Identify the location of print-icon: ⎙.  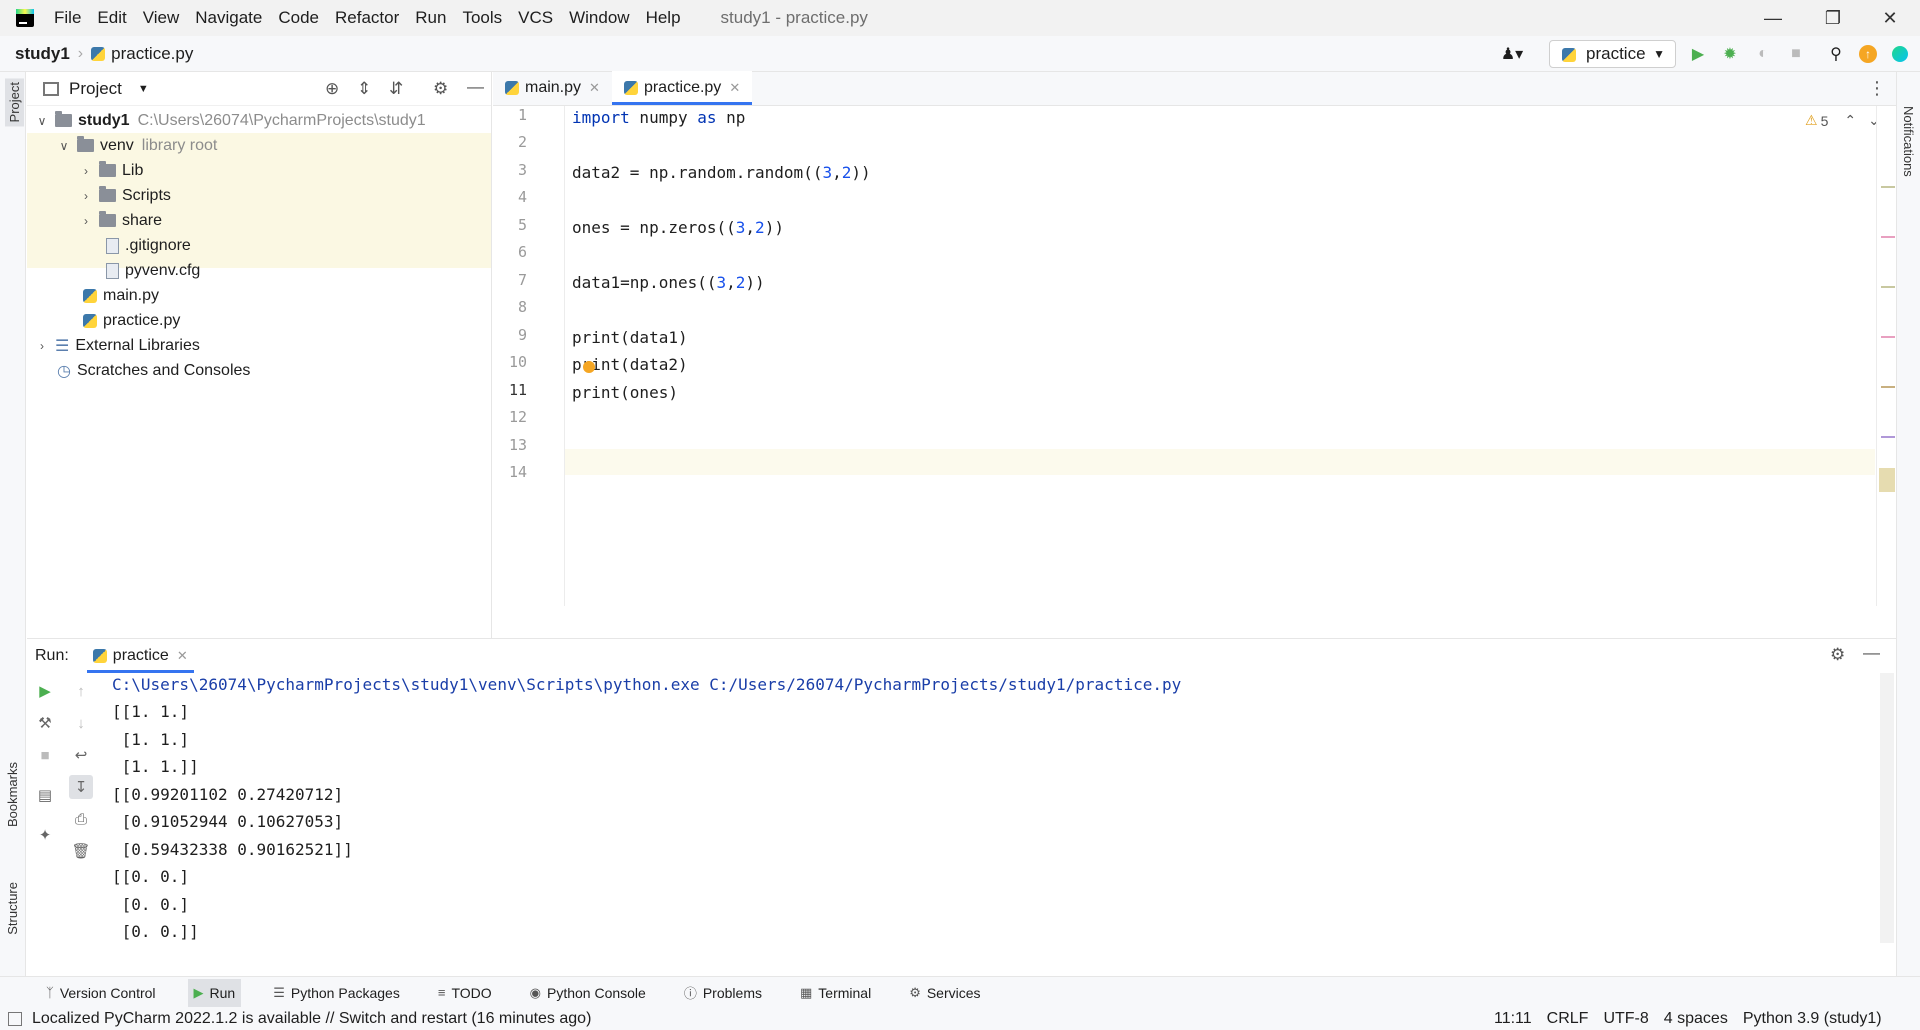
(81, 819).